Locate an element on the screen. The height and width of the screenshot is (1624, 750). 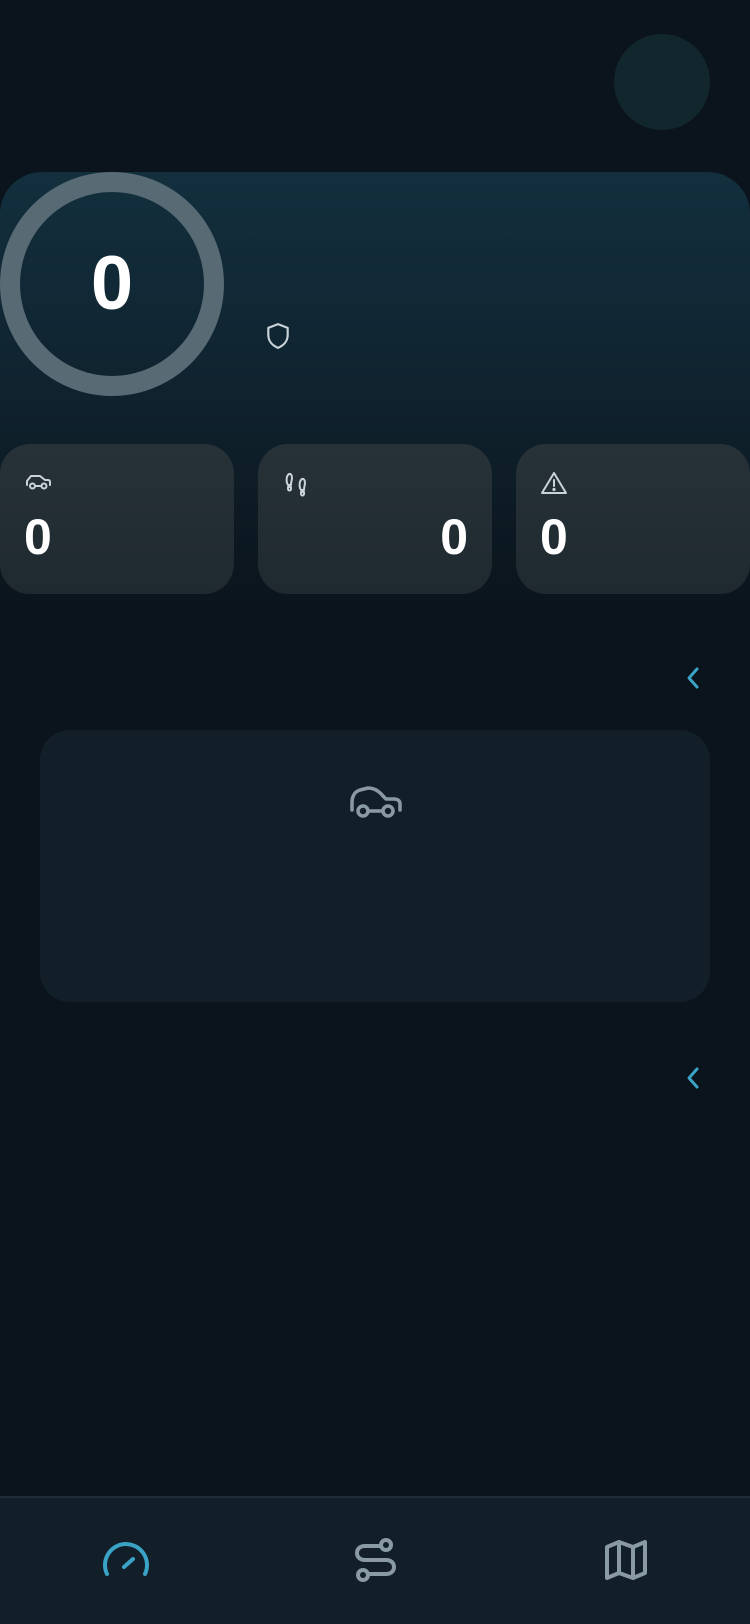
trips-panel is located at coordinates (375, 866).